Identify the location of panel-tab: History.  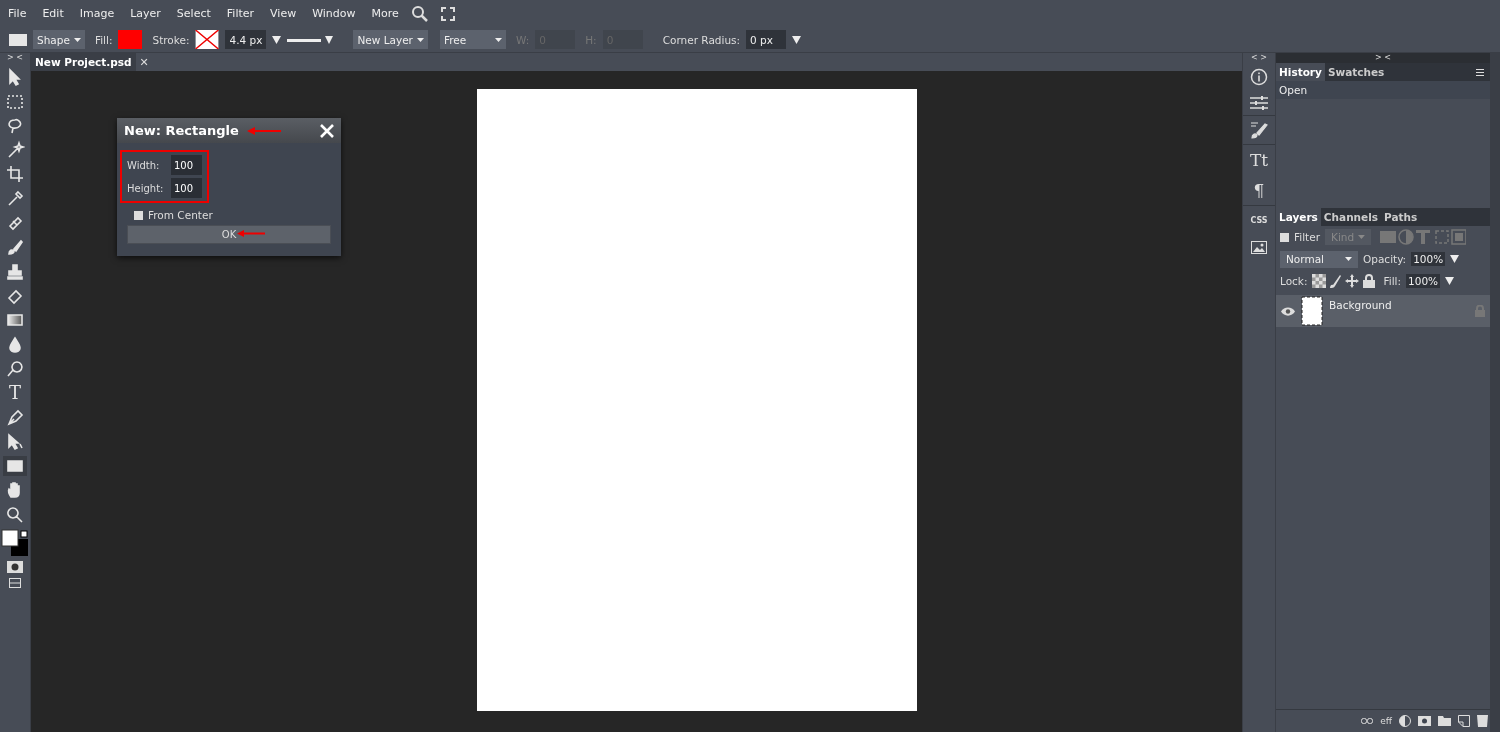
(1300, 72).